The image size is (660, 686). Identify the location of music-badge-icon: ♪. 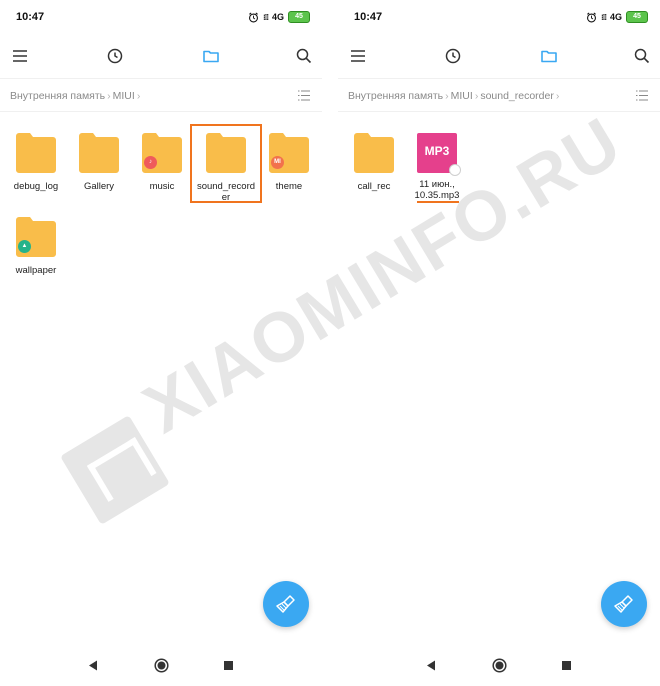
(150, 162).